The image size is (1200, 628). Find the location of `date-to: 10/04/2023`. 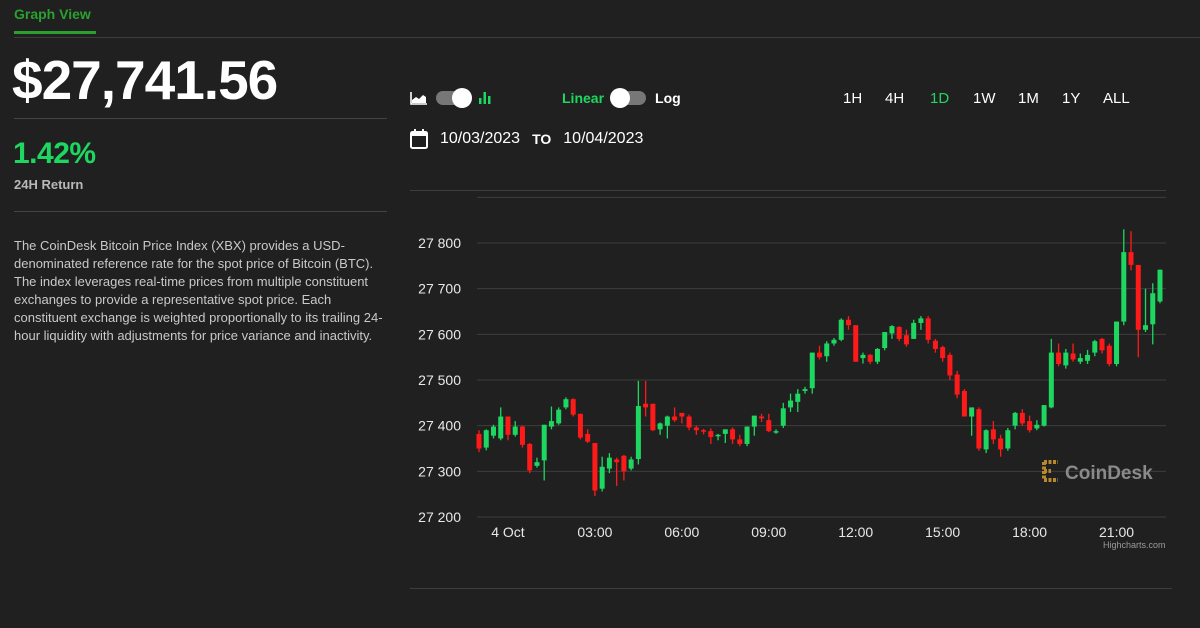

date-to: 10/04/2023 is located at coordinates (603, 139).